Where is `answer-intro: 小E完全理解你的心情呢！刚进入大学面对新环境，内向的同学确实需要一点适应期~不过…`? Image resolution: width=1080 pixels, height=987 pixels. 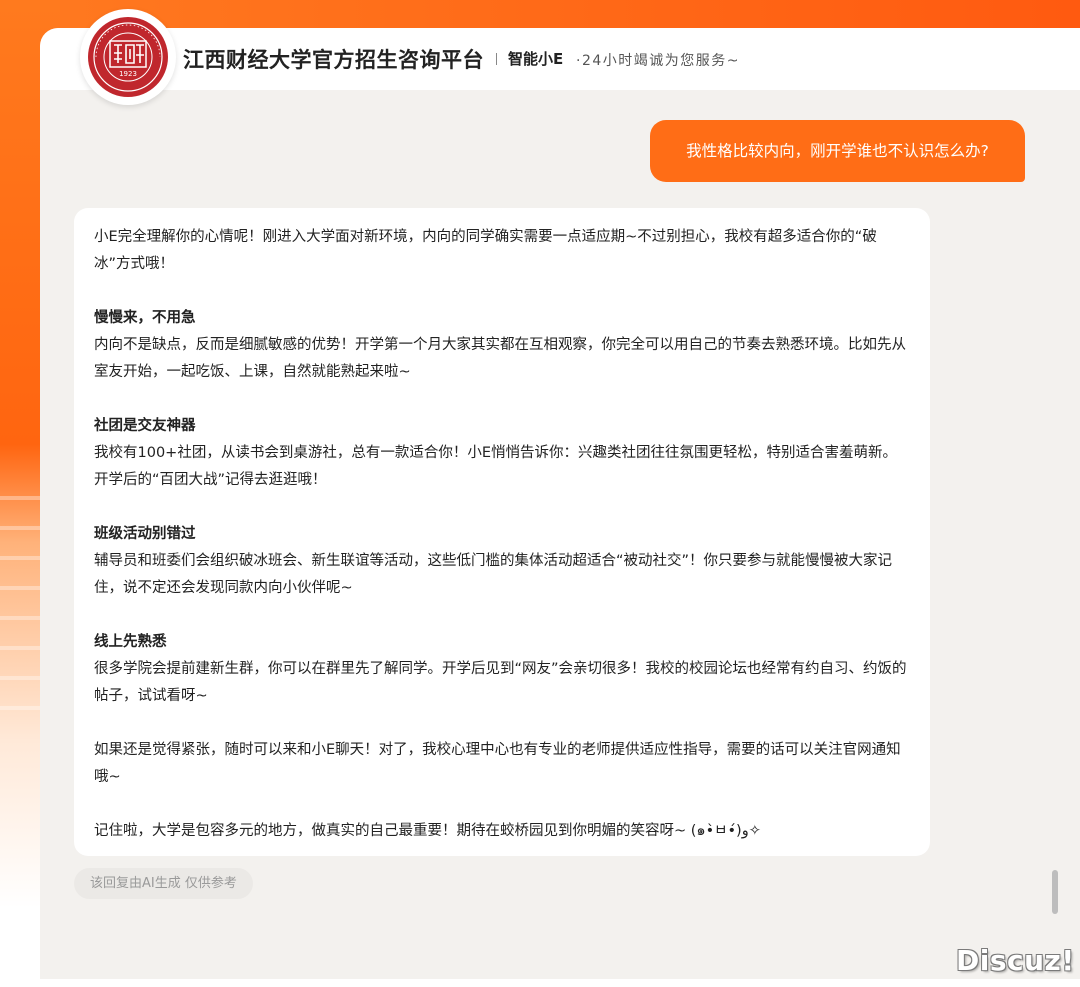 answer-intro: 小E完全理解你的心情呢！刚进入大学面对新环境，内向的同学确实需要一点适应期~不过… is located at coordinates (485, 250).